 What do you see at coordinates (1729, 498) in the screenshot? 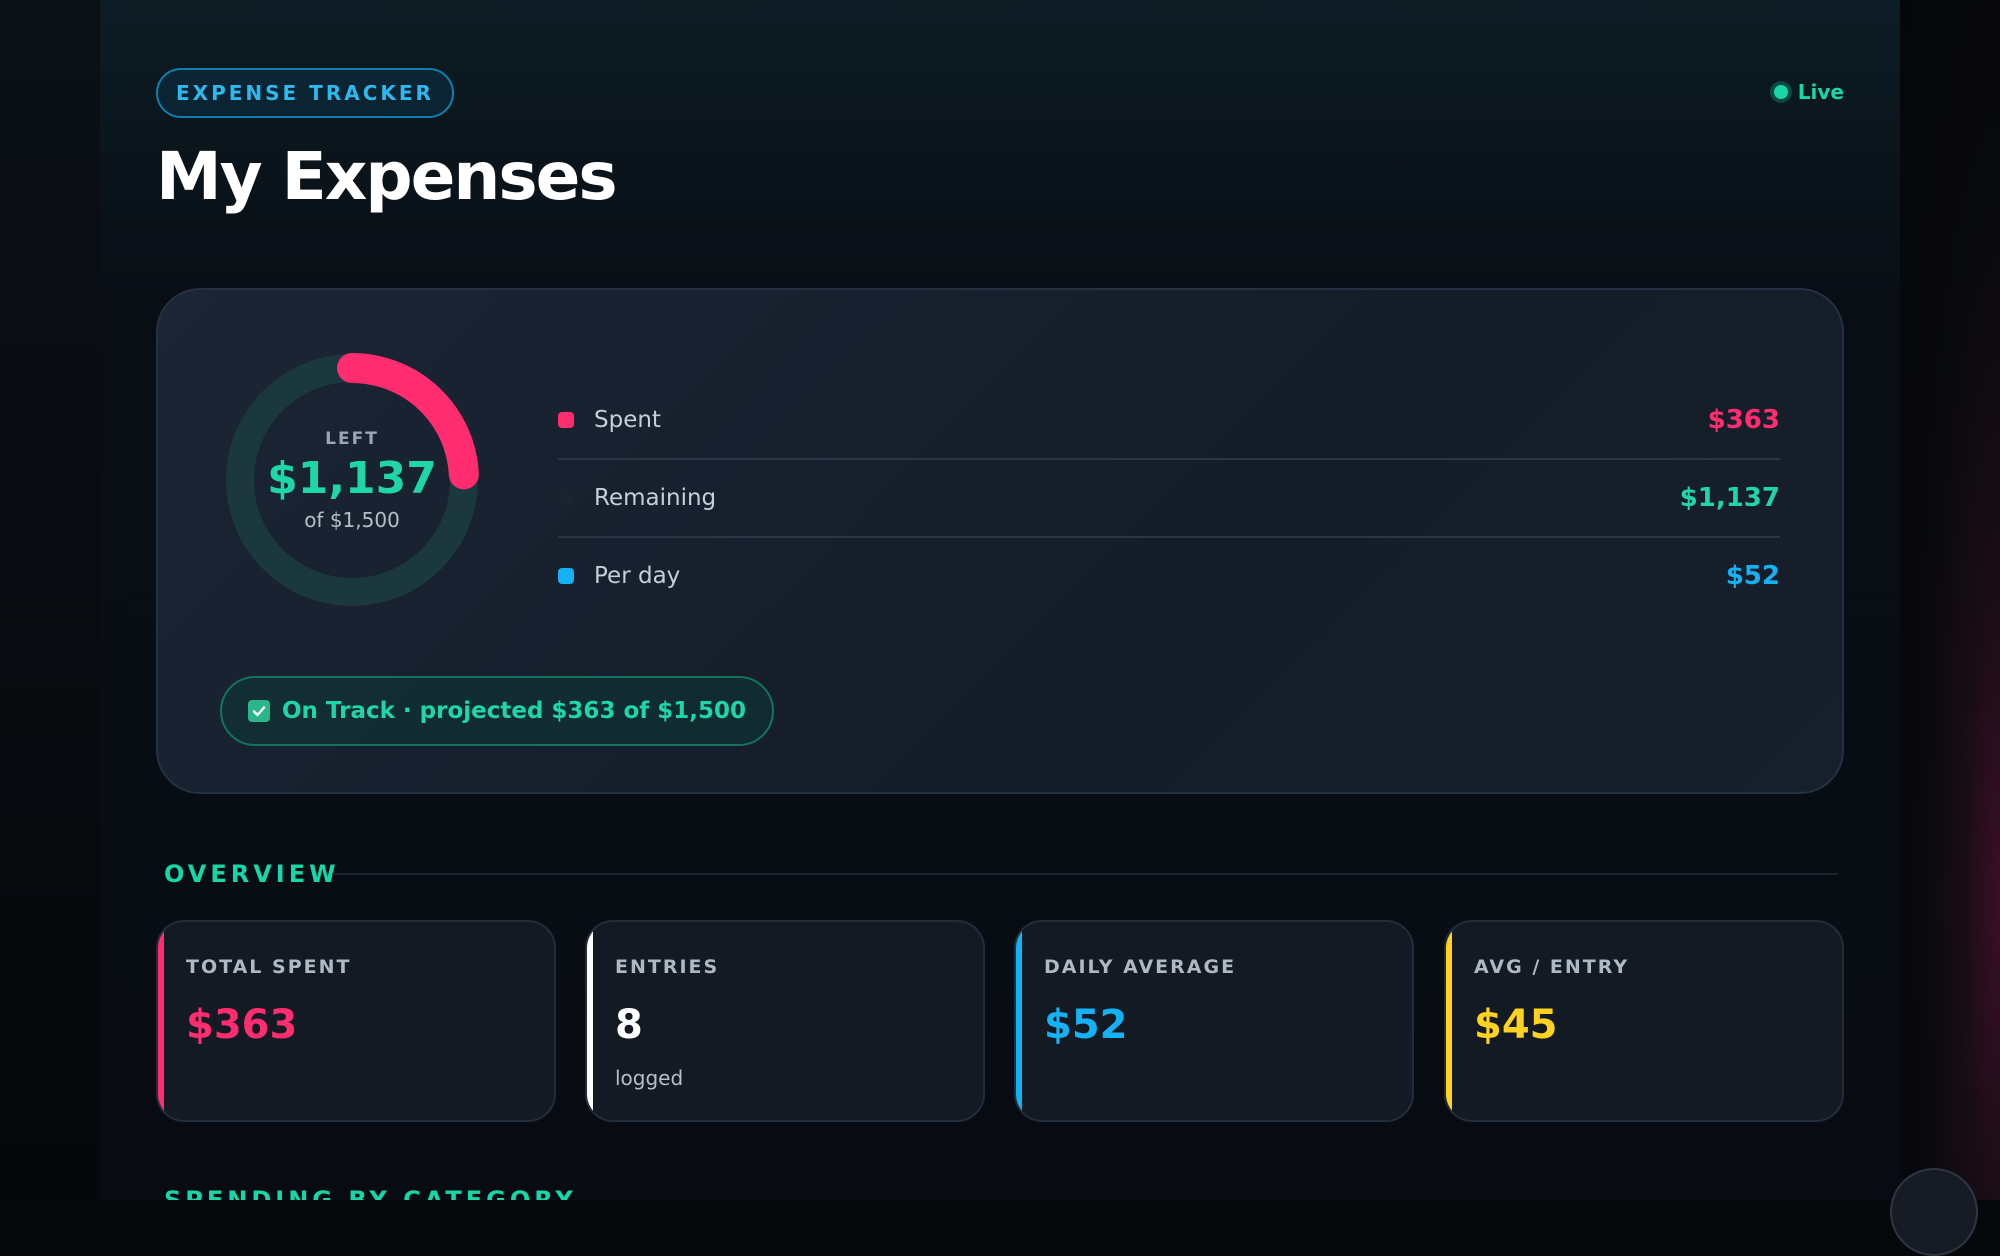
I see `stat-value: $1,137` at bounding box center [1729, 498].